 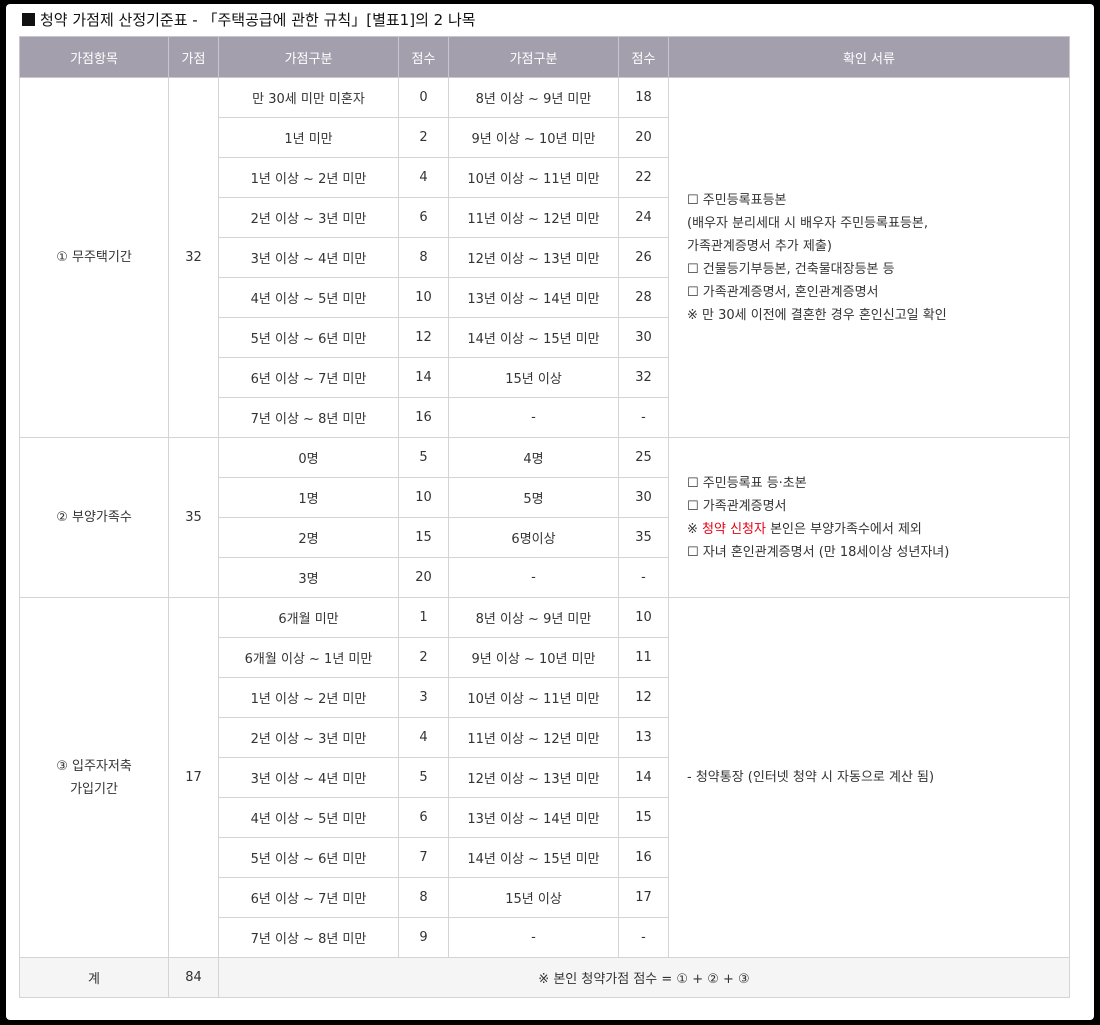 What do you see at coordinates (423, 617) in the screenshot?
I see `score-cell: 1` at bounding box center [423, 617].